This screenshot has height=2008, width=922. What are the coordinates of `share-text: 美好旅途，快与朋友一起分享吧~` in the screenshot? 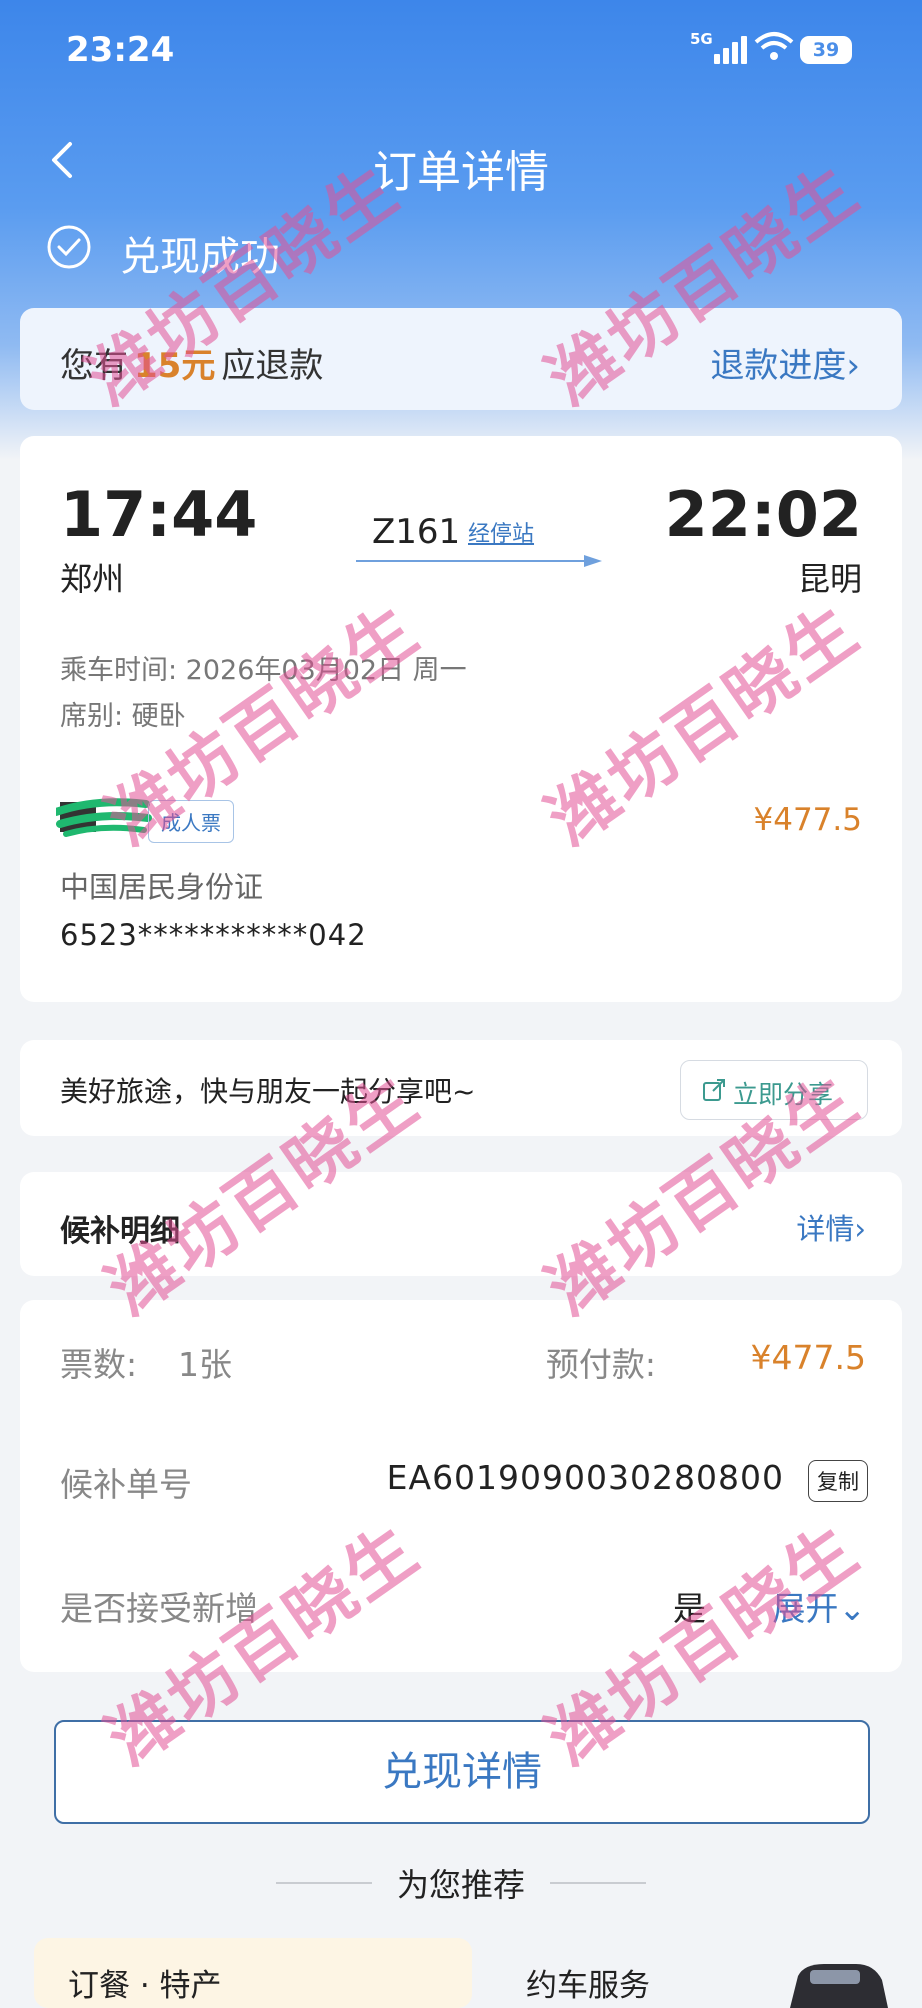 It's located at (268, 1091).